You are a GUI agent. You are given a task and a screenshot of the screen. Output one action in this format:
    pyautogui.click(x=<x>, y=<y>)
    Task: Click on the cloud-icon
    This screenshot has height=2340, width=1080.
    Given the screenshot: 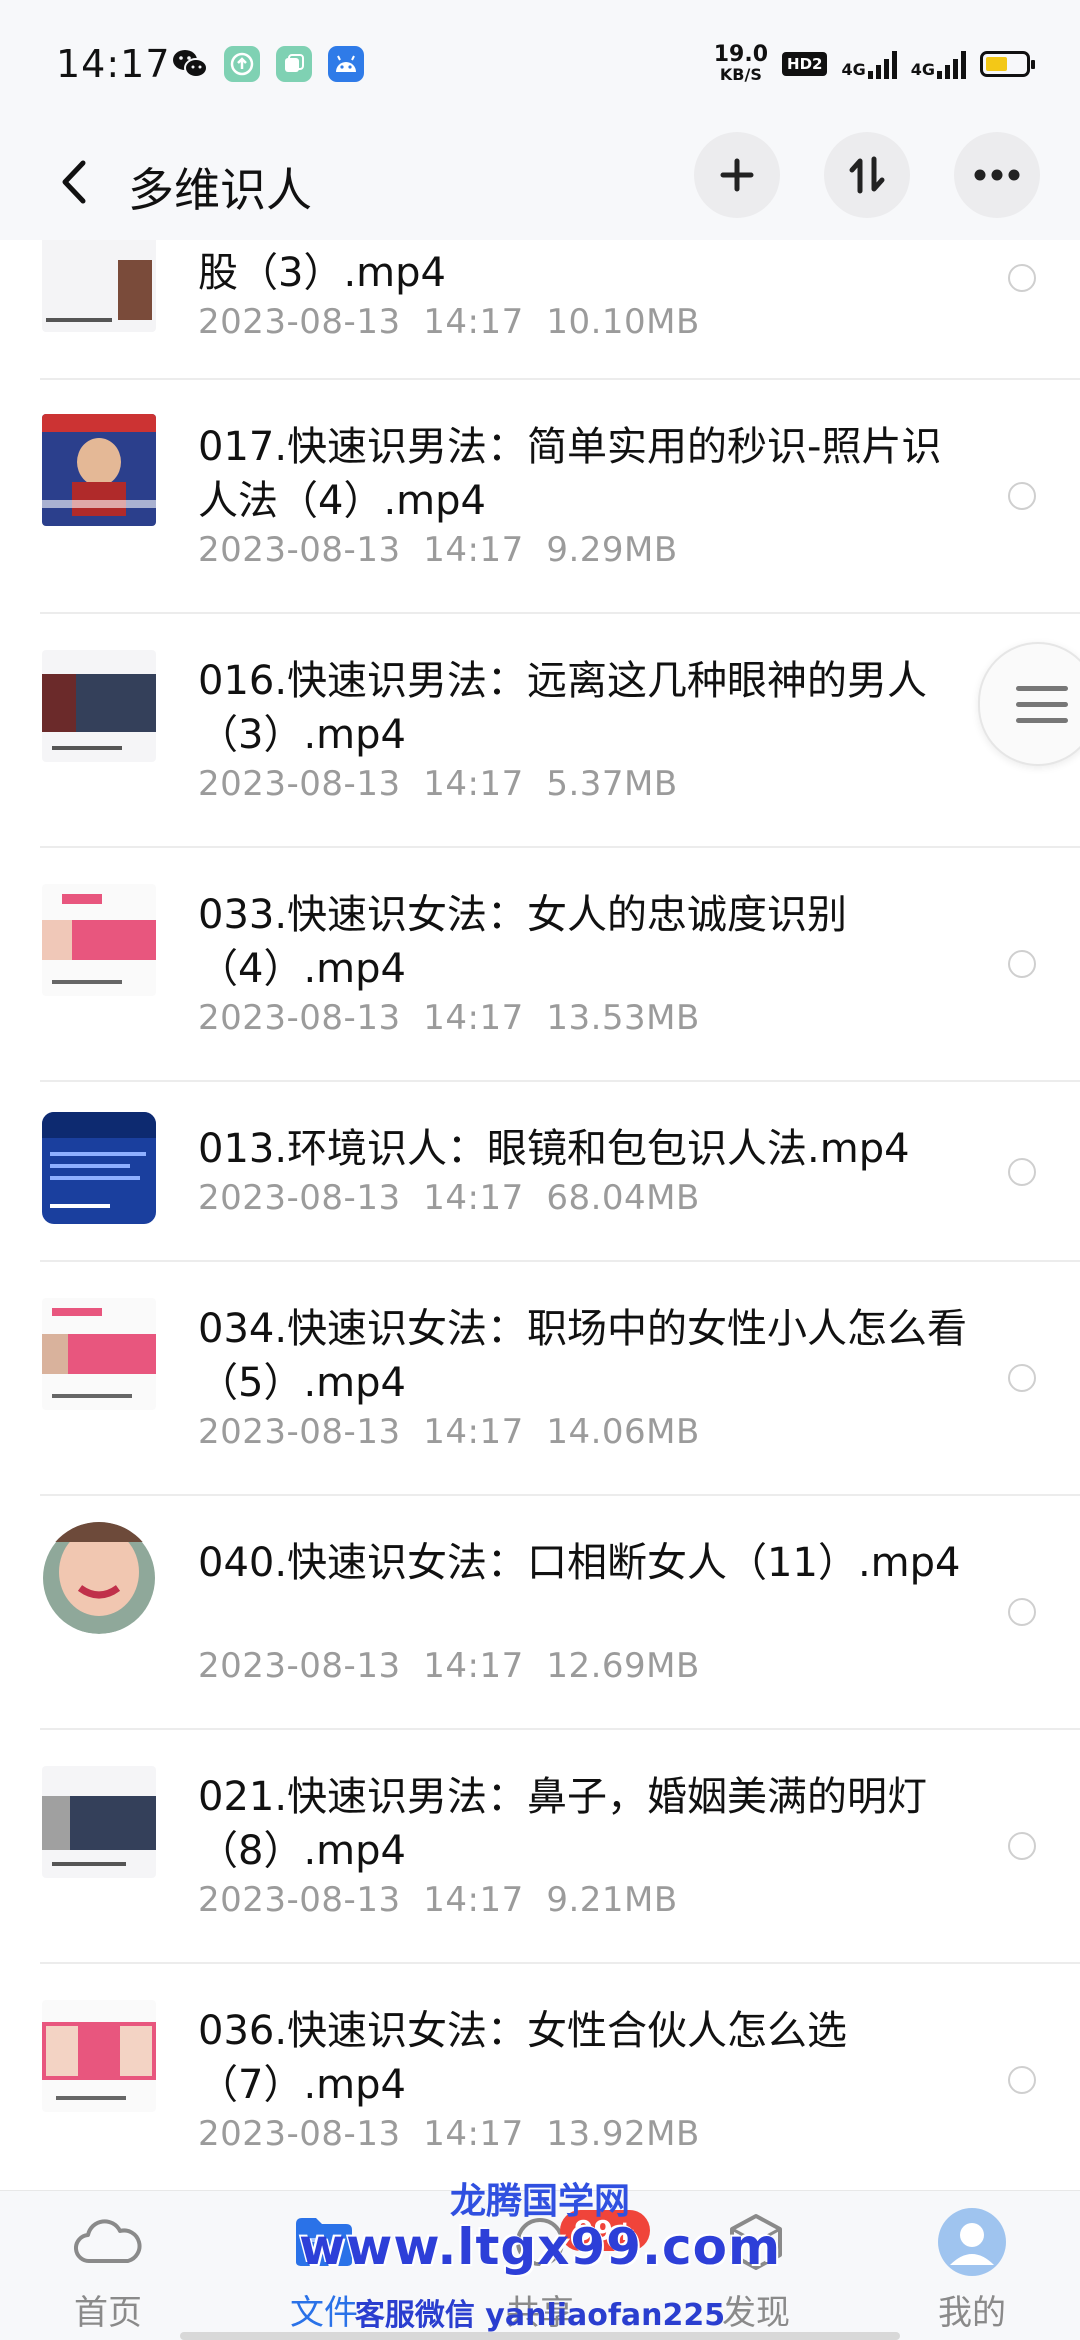 What is the action you would take?
    pyautogui.click(x=108, y=2242)
    